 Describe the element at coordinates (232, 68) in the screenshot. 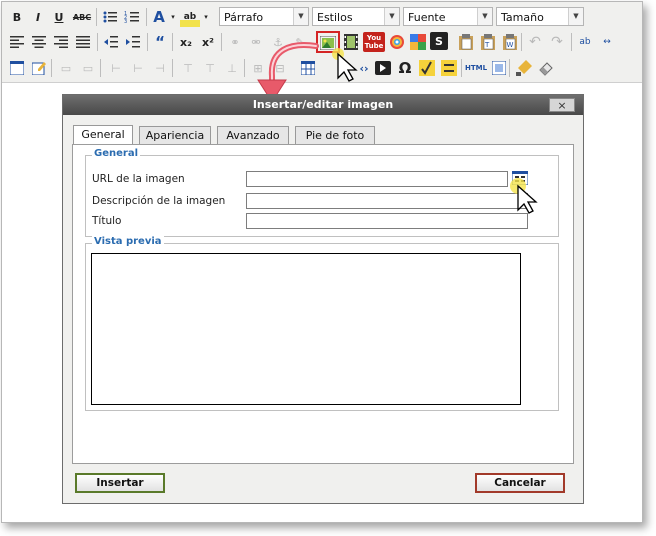

I see `delete-col-button: ⊥` at that location.